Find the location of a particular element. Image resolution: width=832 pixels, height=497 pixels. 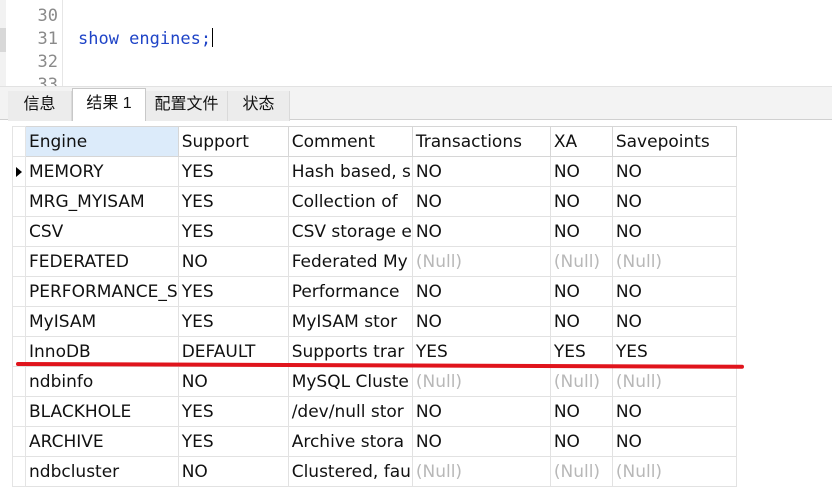

table-cell: Archive stora is located at coordinates (350, 441).